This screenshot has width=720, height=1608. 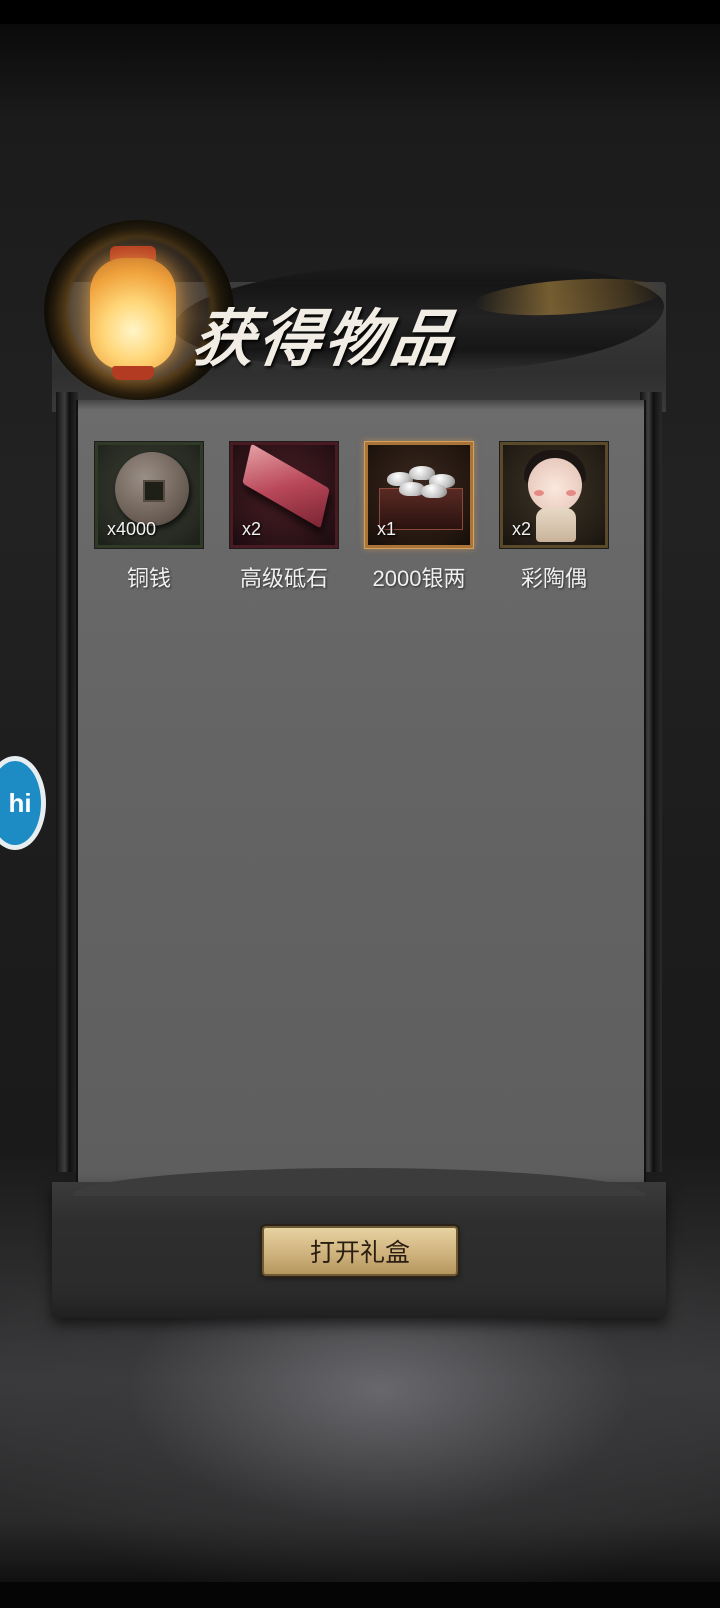 I want to click on item-name: 2000银两, so click(x=419, y=578).